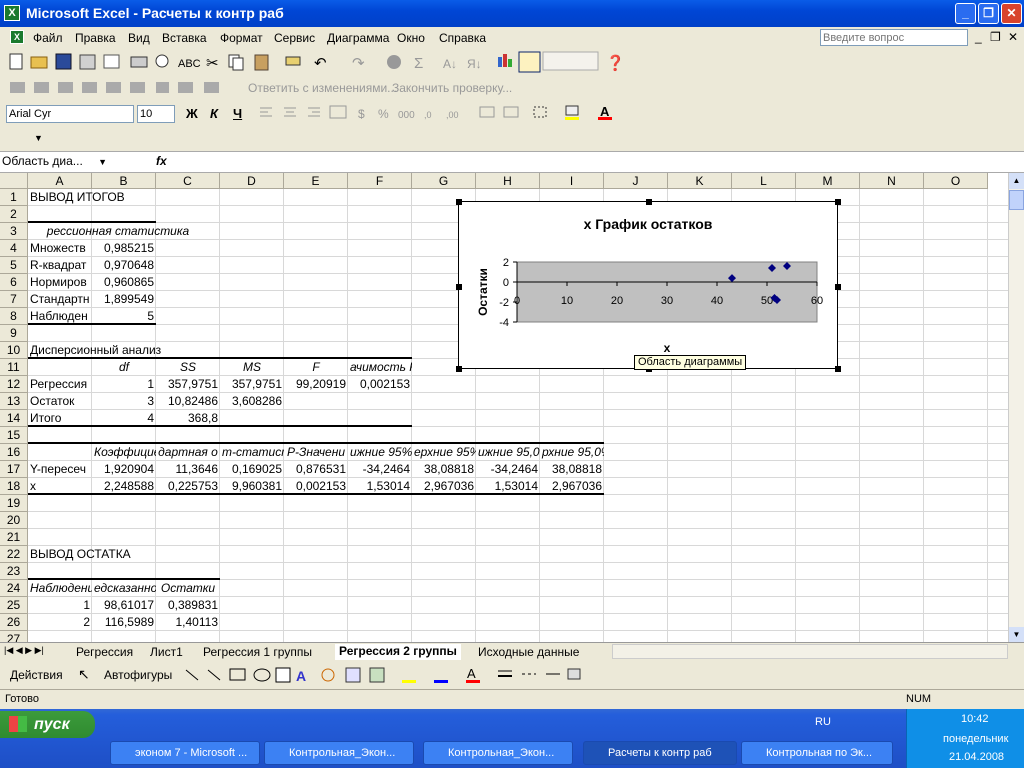 The image size is (1024, 768). What do you see at coordinates (316, 469) in the screenshot?
I see `cell-e17: 0,876531` at bounding box center [316, 469].